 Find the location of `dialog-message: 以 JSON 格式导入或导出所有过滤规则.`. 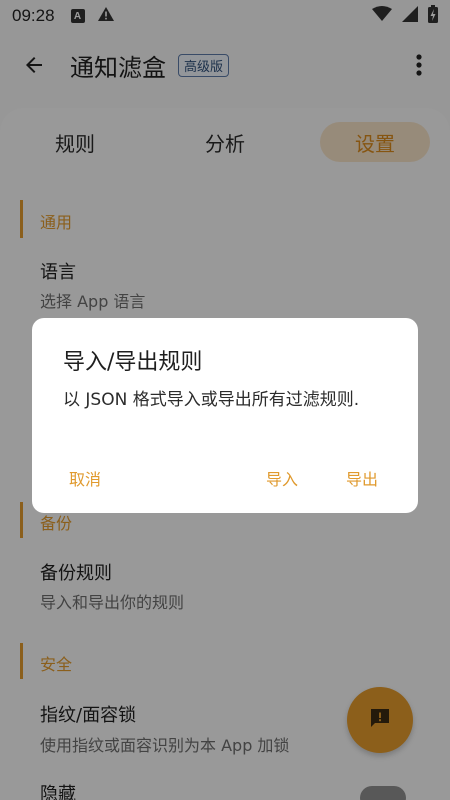

dialog-message: 以 JSON 格式导入或导出所有过滤规则. is located at coordinates (211, 400).